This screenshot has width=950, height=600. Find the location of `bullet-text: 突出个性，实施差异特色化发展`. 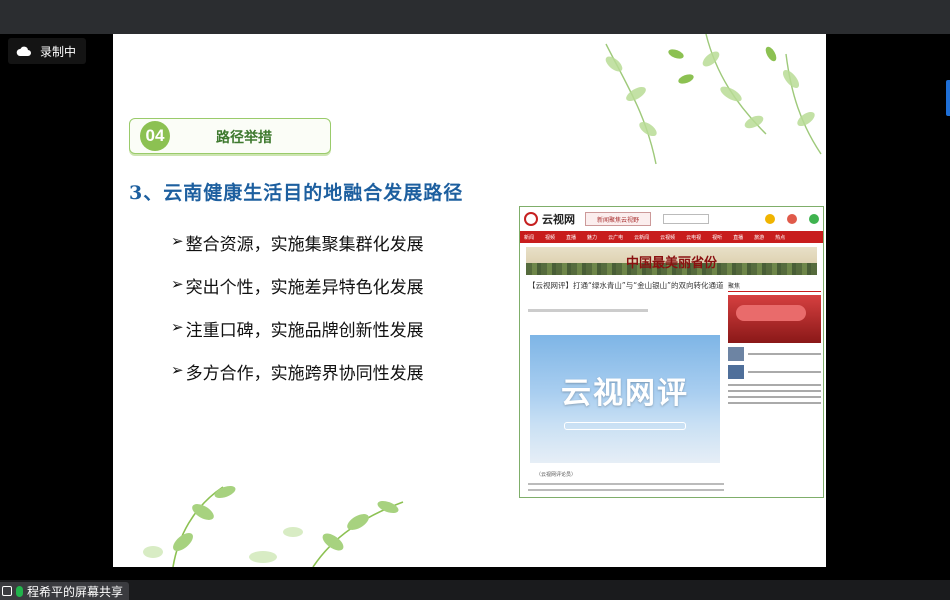

bullet-text: 突出个性，实施差异特色化发展 is located at coordinates (304, 288).